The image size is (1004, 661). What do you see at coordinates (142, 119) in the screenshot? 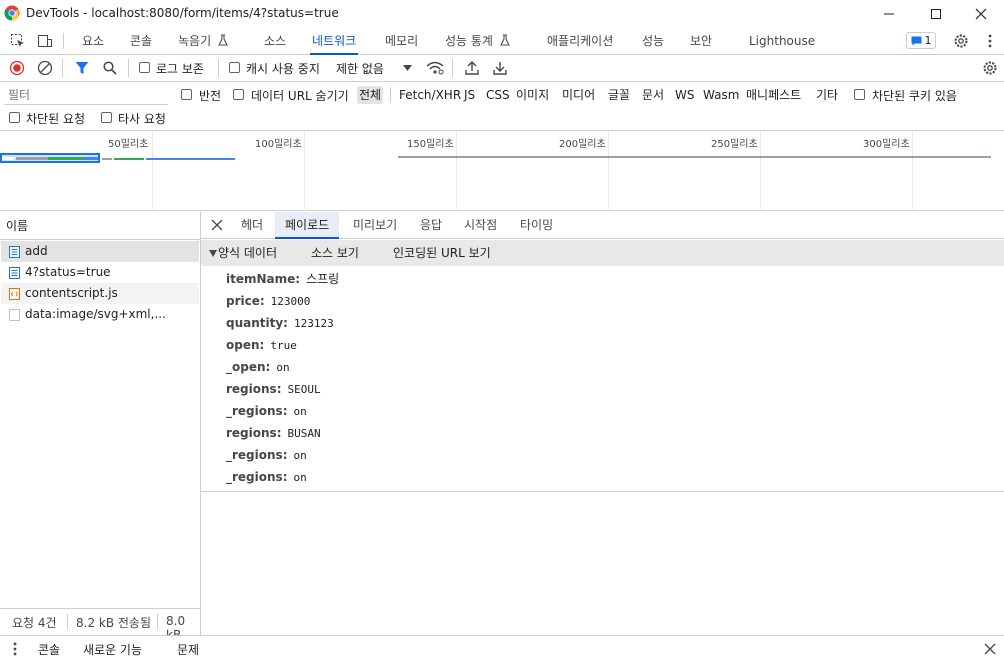
I see `third-party-label: 타사 요청` at bounding box center [142, 119].